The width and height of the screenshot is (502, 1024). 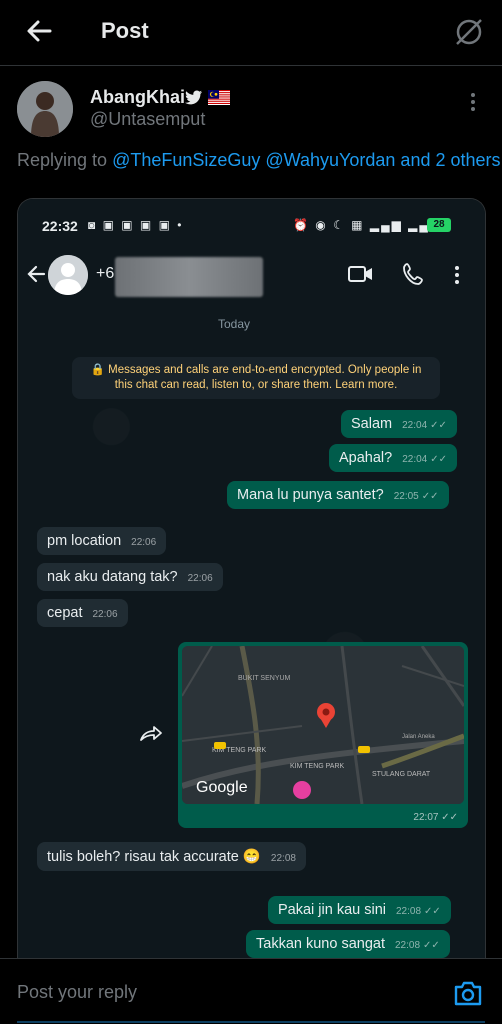 What do you see at coordinates (77, 992) in the screenshot?
I see `reply-input: Post your reply` at bounding box center [77, 992].